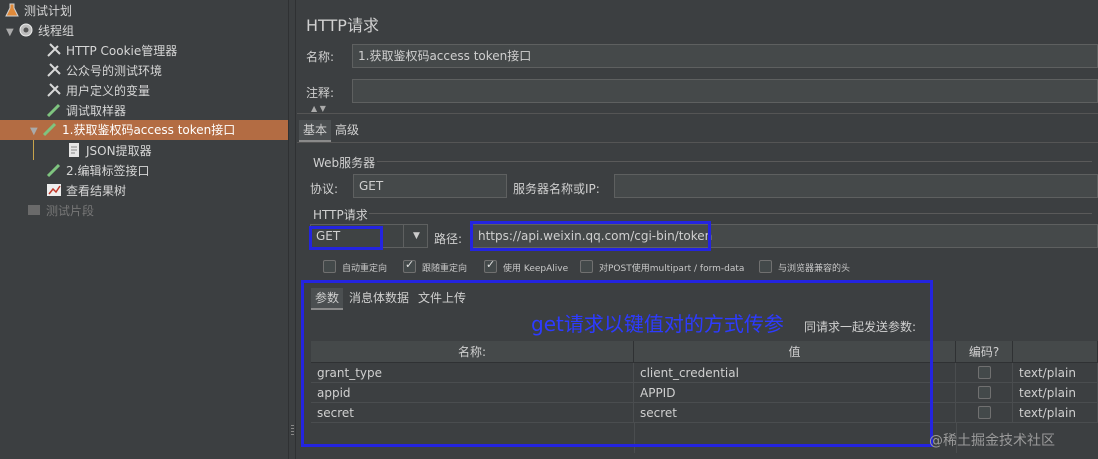  I want to click on tree-item-thread-group: ▼ 线程组, so click(40, 31).